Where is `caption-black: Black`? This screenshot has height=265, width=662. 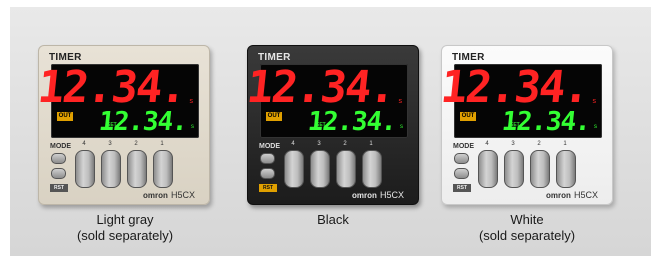
caption-black: Black is located at coordinates (333, 220).